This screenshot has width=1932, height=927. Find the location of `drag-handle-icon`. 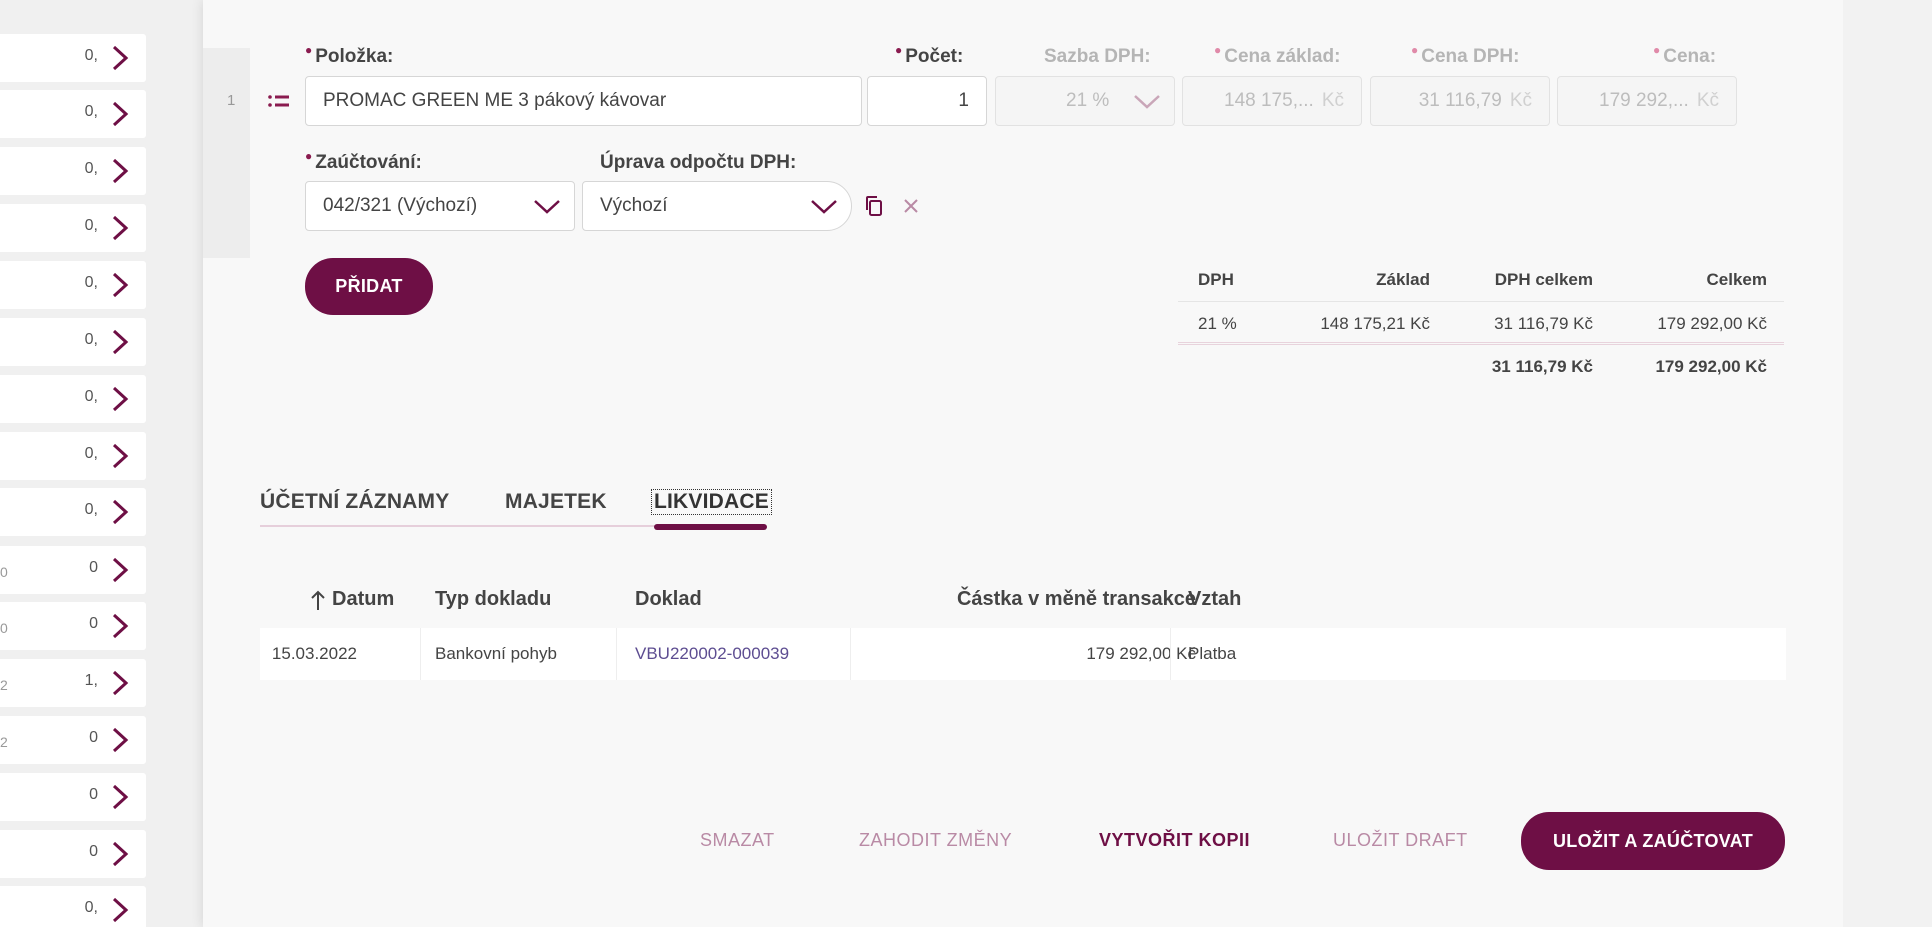

drag-handle-icon is located at coordinates (279, 101).